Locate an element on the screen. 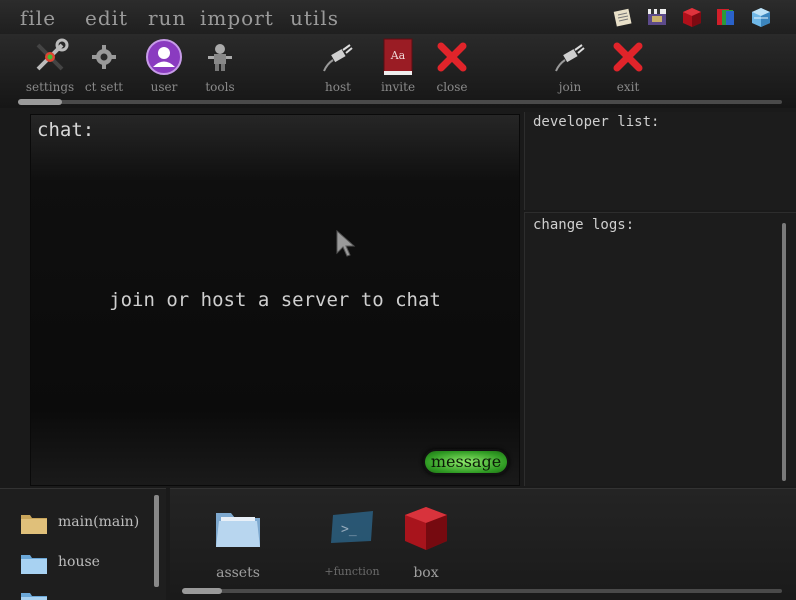 The height and width of the screenshot is (600, 796). asset-box: box is located at coordinates (426, 542).